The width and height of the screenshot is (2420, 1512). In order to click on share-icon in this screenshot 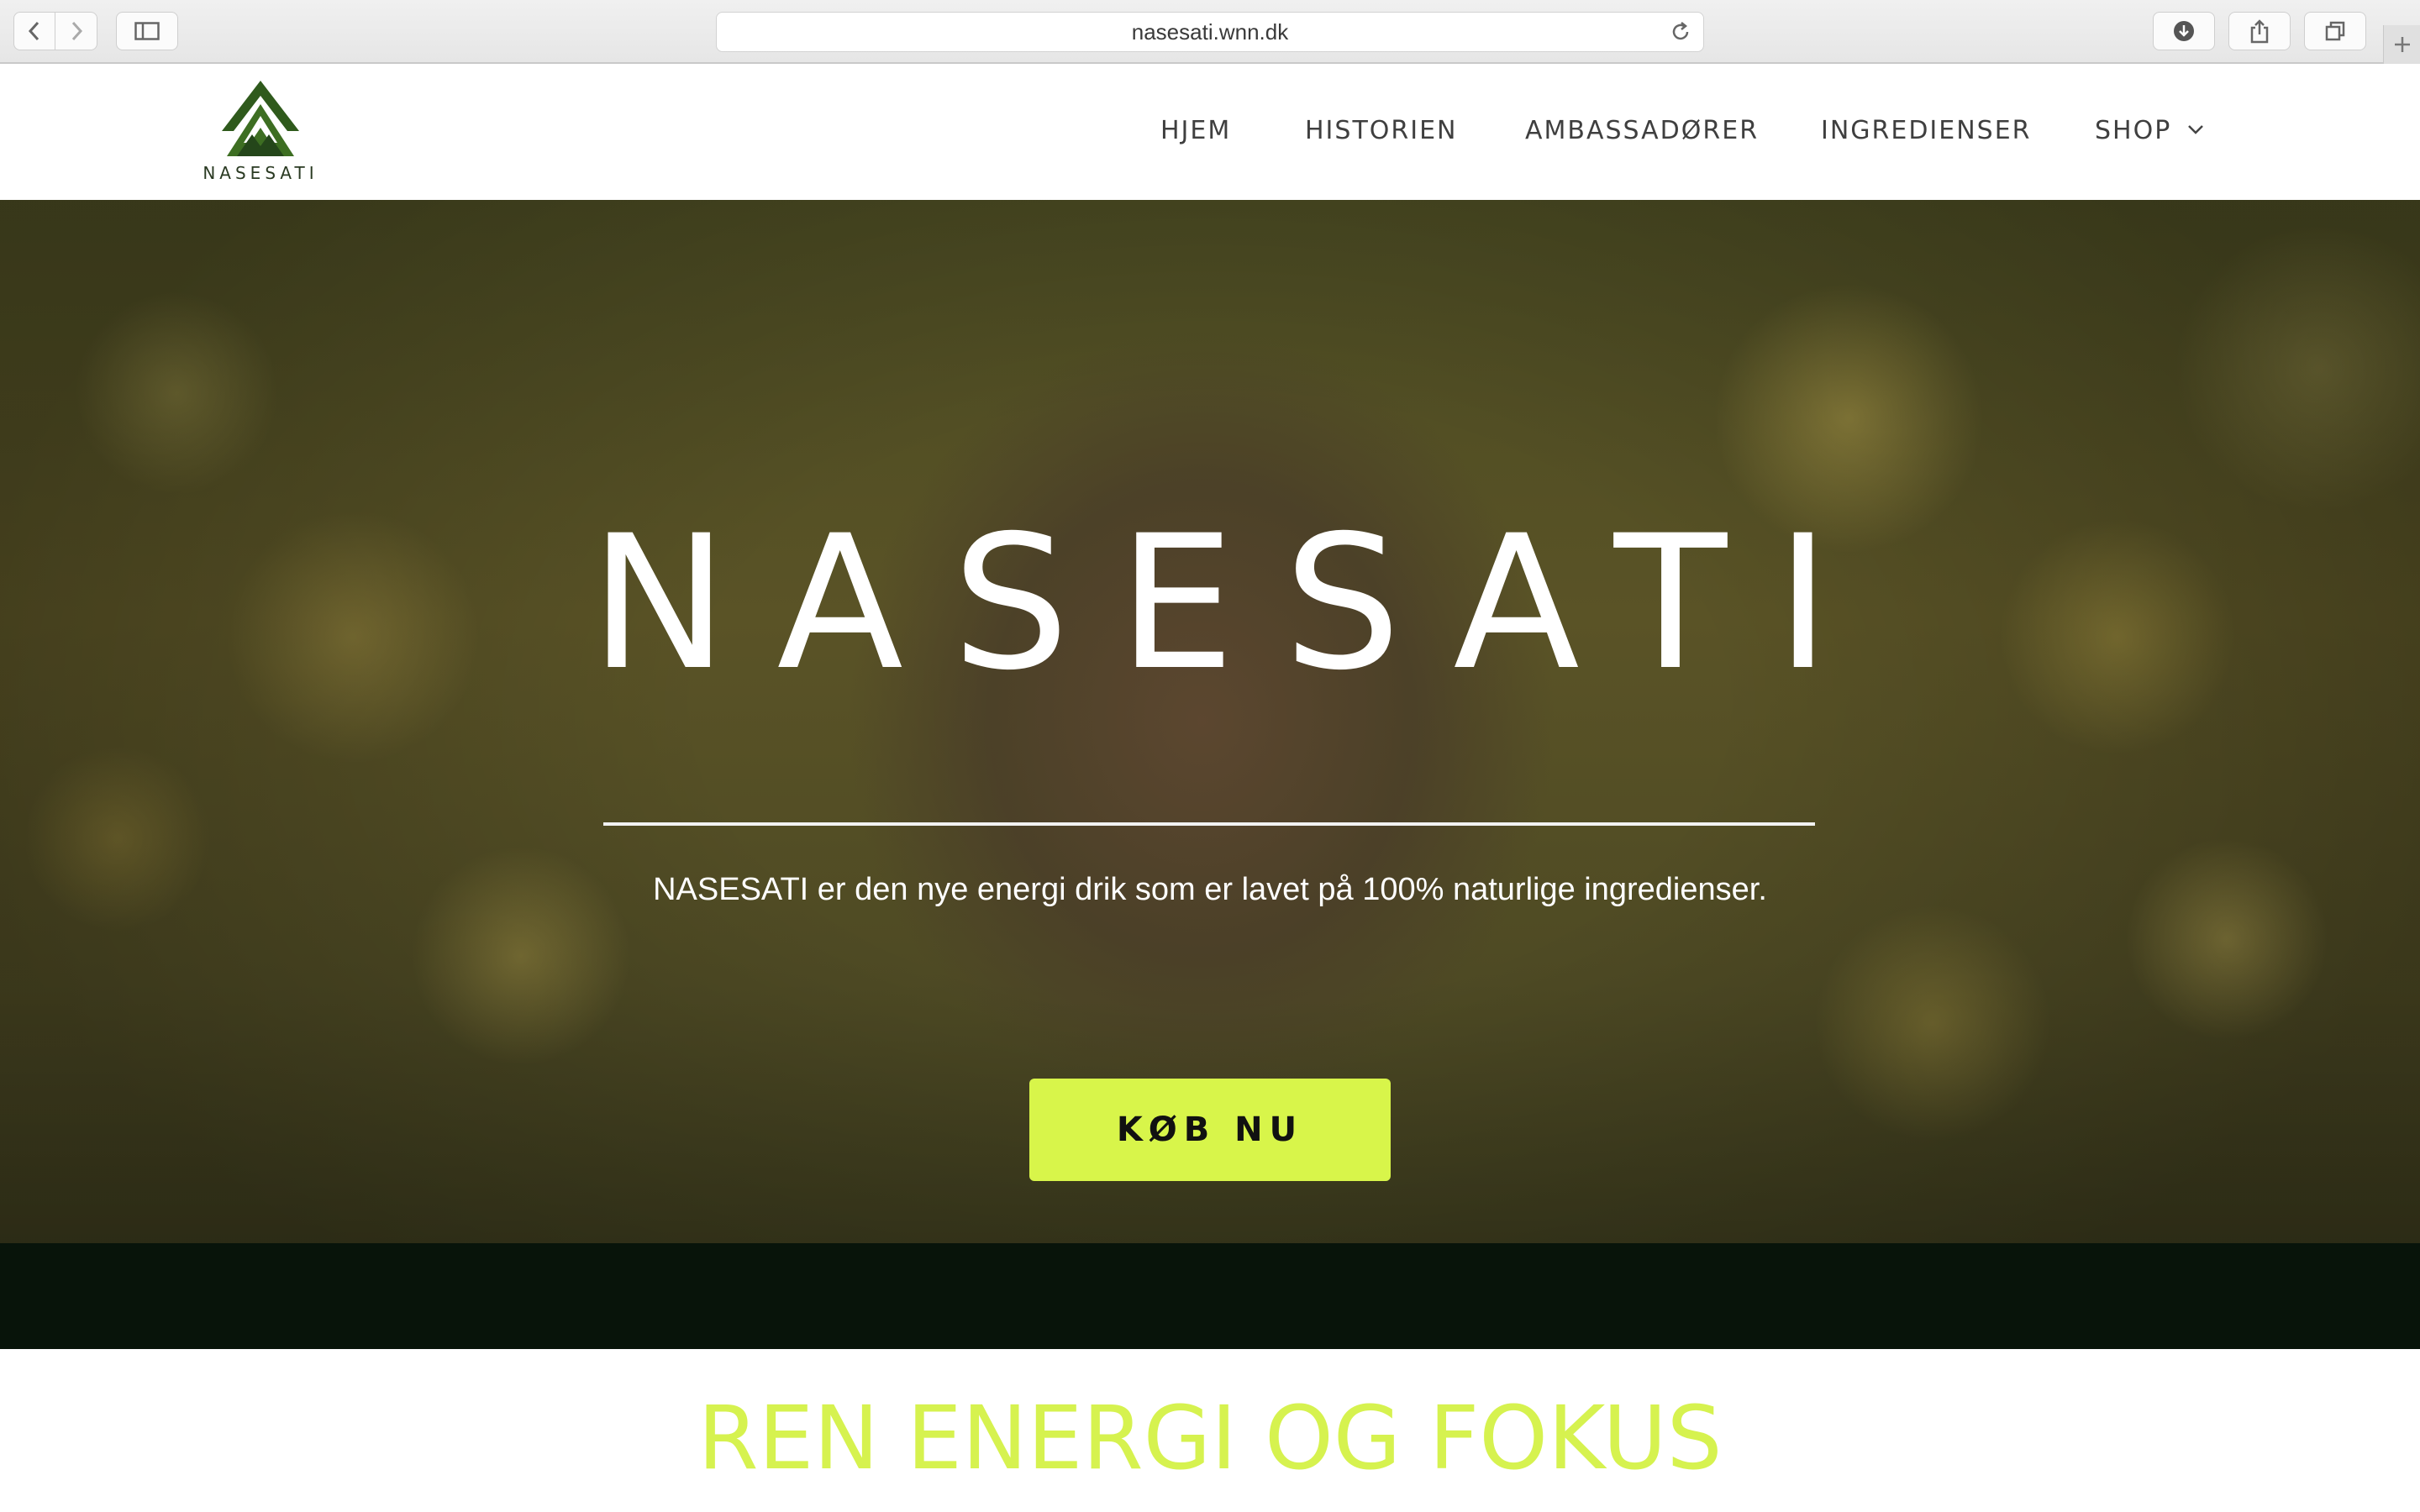, I will do `click(2260, 31)`.